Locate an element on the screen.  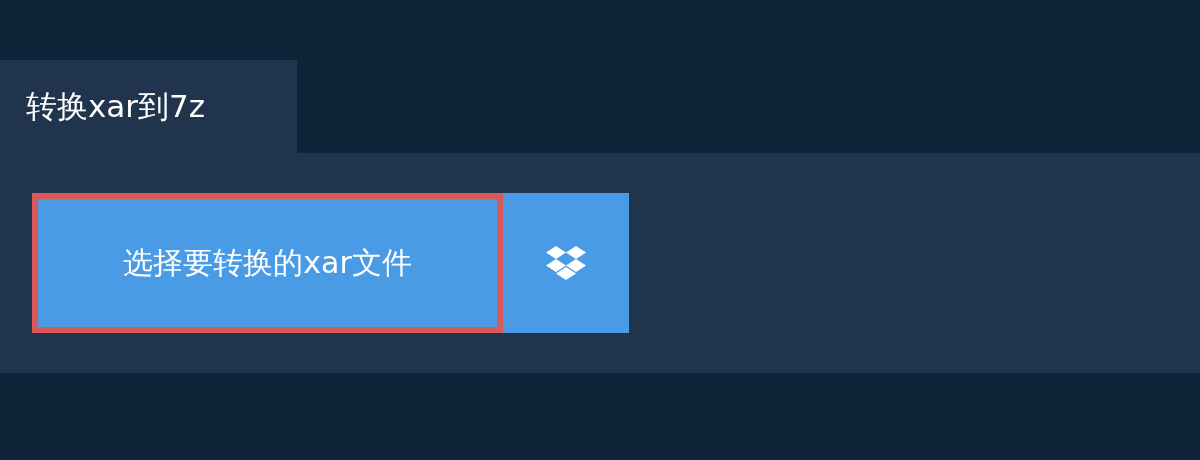
page-tab: 转换xar到7z is located at coordinates (148, 106).